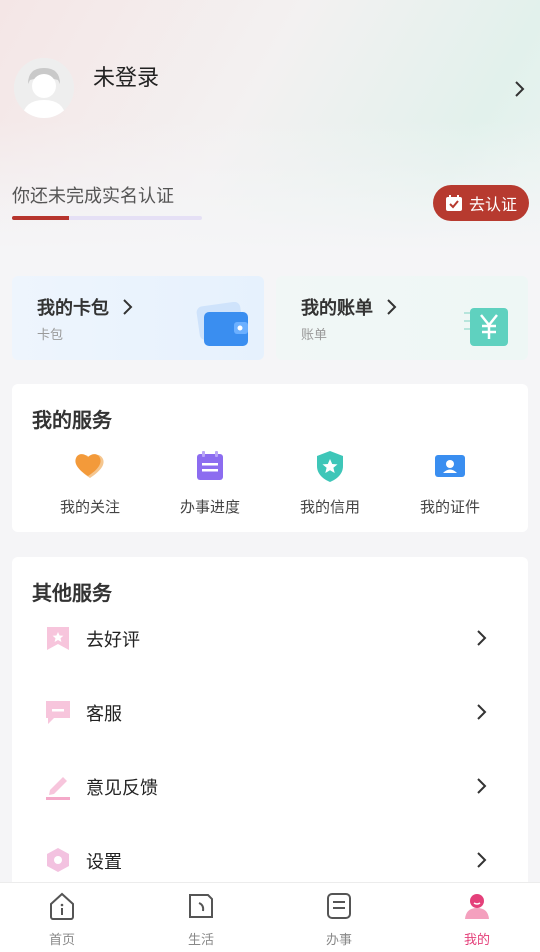 The height and width of the screenshot is (952, 540). Describe the element at coordinates (486, 327) in the screenshot. I see `yuan-bill-icon` at that location.